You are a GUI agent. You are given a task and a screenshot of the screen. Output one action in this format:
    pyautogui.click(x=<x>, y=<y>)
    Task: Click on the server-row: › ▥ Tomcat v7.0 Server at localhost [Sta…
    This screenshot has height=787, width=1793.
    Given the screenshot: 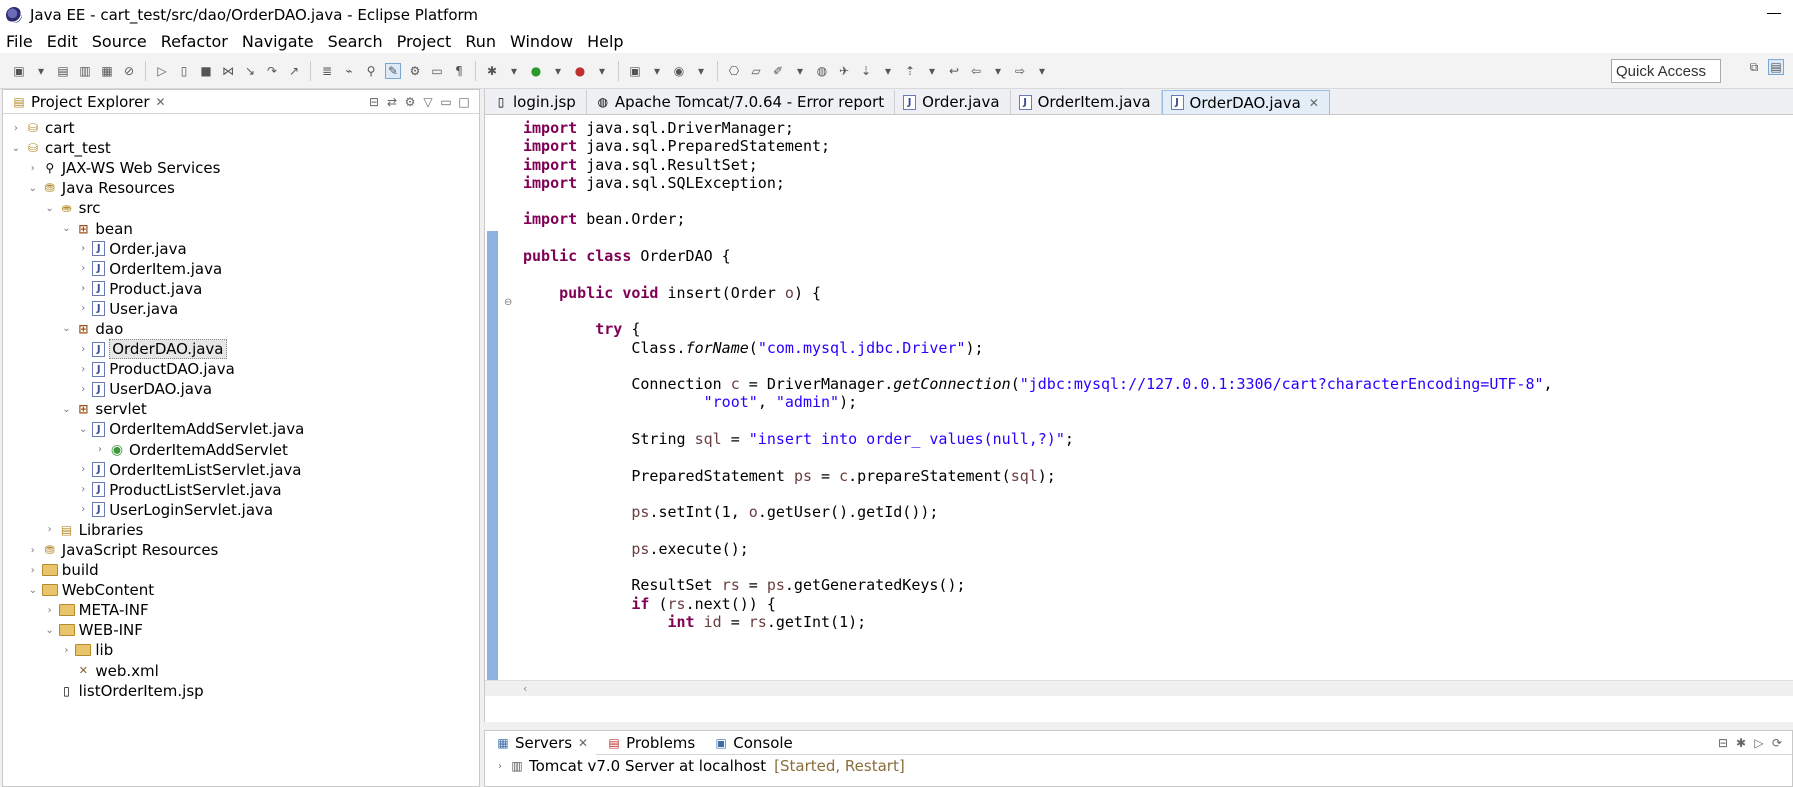 What is the action you would take?
    pyautogui.click(x=1138, y=766)
    